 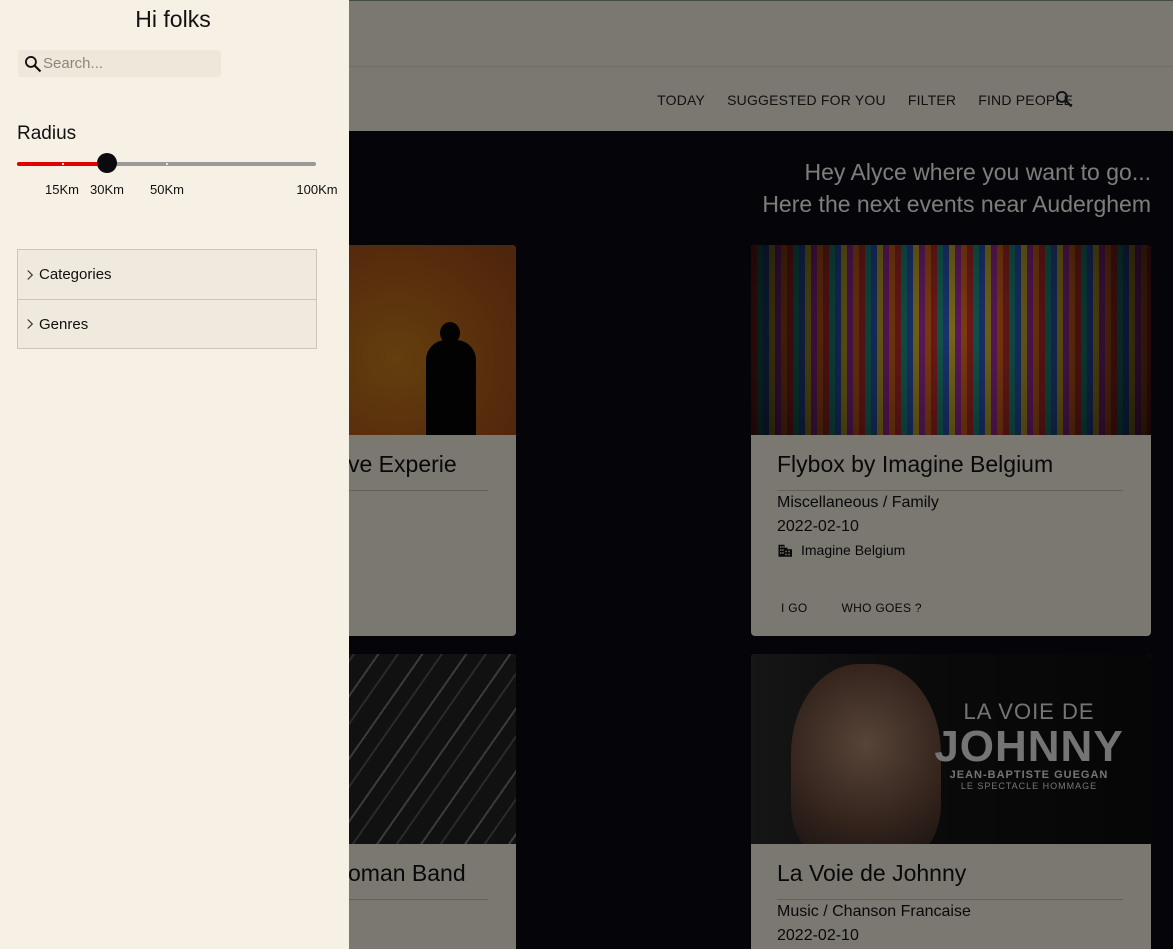 What do you see at coordinates (62, 189) in the screenshot?
I see `radius-mark-15: 15Km` at bounding box center [62, 189].